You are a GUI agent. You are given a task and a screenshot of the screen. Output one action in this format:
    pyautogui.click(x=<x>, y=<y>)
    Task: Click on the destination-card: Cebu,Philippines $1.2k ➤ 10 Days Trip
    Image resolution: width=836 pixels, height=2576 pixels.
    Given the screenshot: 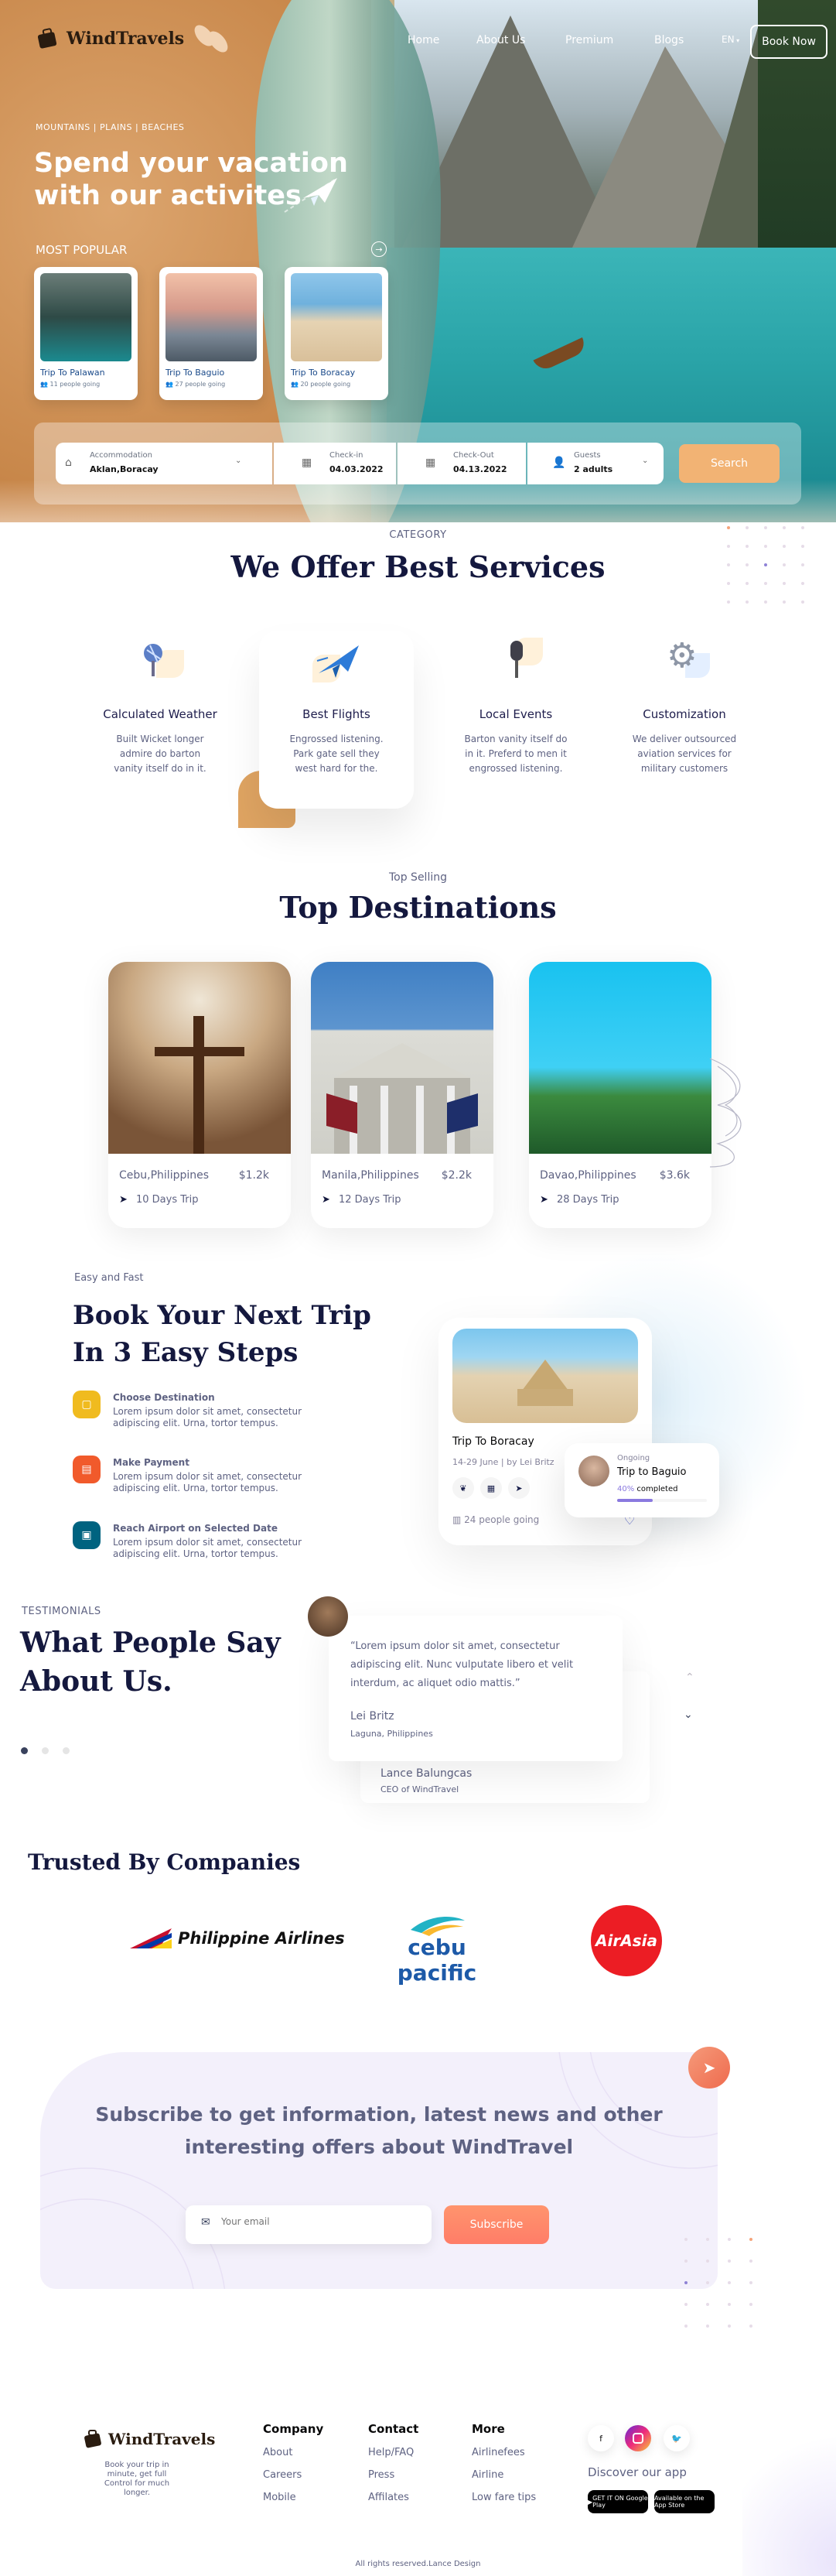 What is the action you would take?
    pyautogui.click(x=199, y=1095)
    